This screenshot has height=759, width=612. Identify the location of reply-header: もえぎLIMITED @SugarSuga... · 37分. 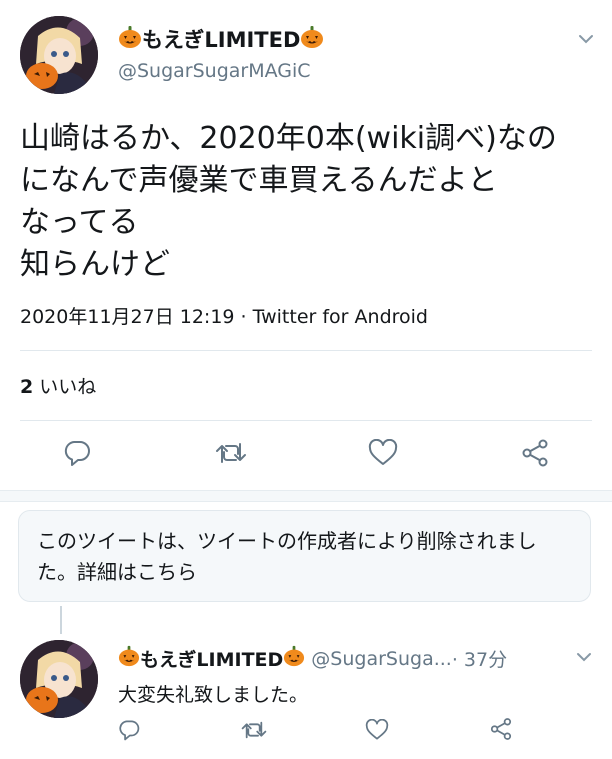
(312, 658).